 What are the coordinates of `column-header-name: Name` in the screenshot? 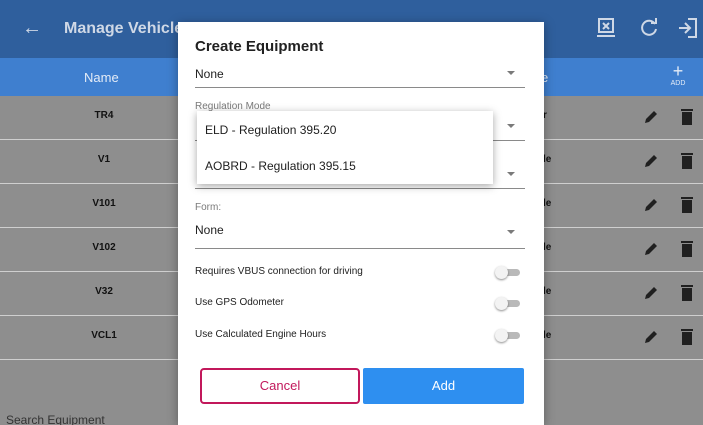 It's located at (101, 77).